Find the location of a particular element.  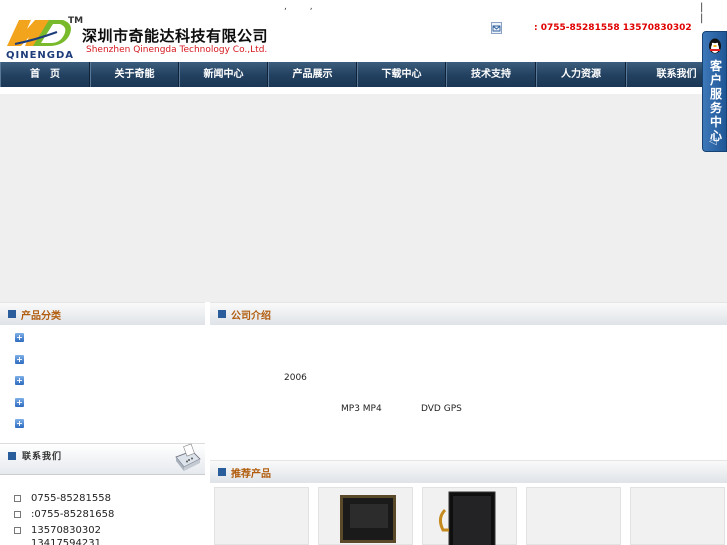

nav-item-0: 首 页 is located at coordinates (45, 74).